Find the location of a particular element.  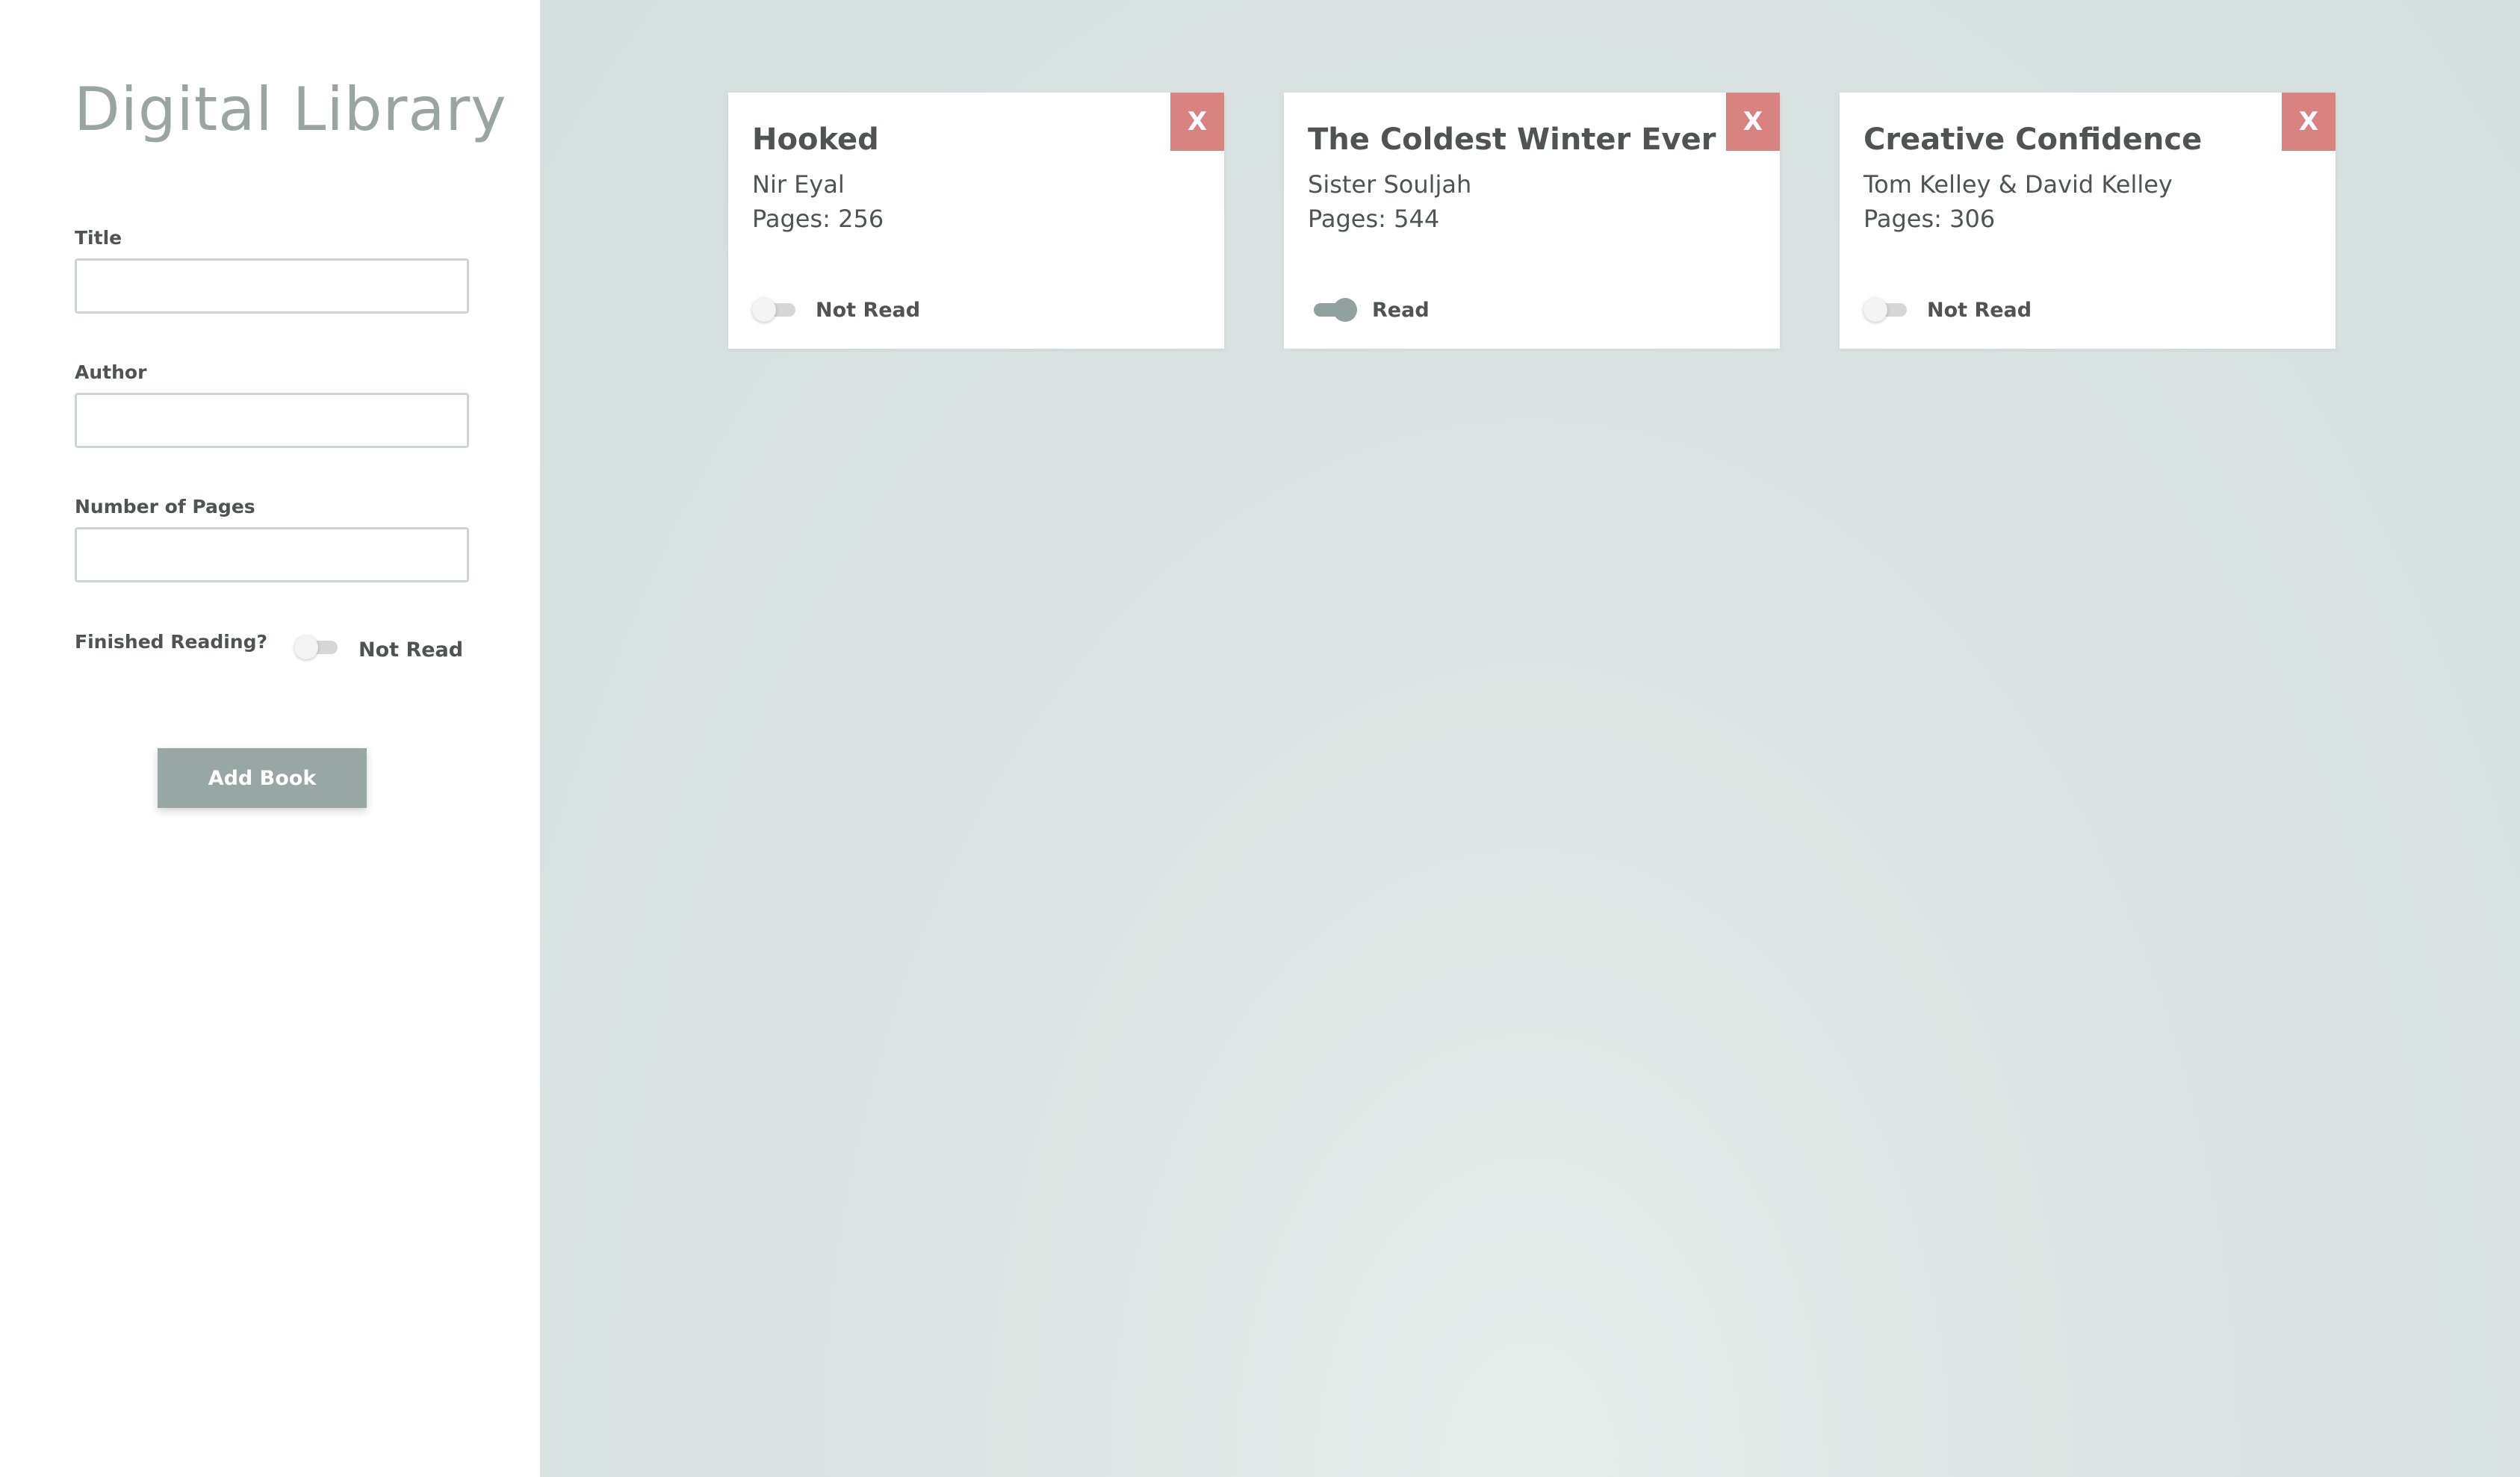

book-pages: Pages: 306 is located at coordinates (1929, 219).